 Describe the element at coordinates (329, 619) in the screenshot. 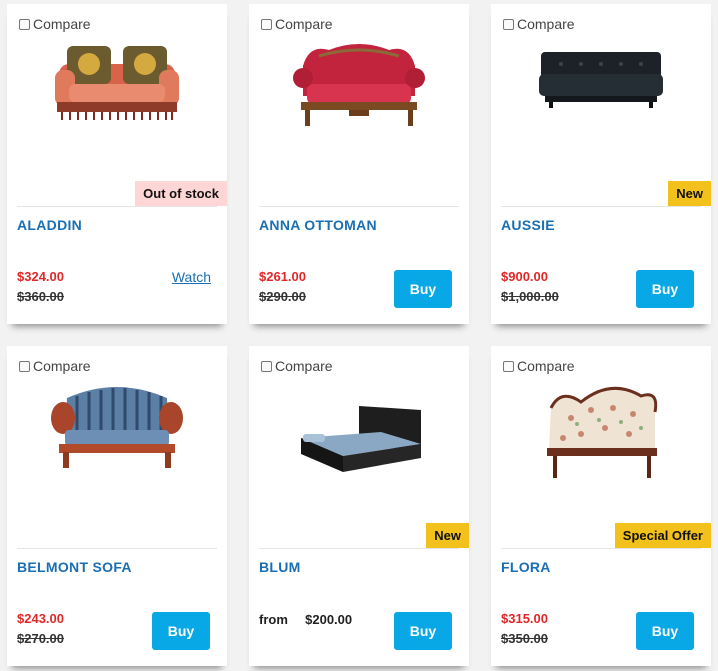

I see `from-amount: $200.00` at that location.